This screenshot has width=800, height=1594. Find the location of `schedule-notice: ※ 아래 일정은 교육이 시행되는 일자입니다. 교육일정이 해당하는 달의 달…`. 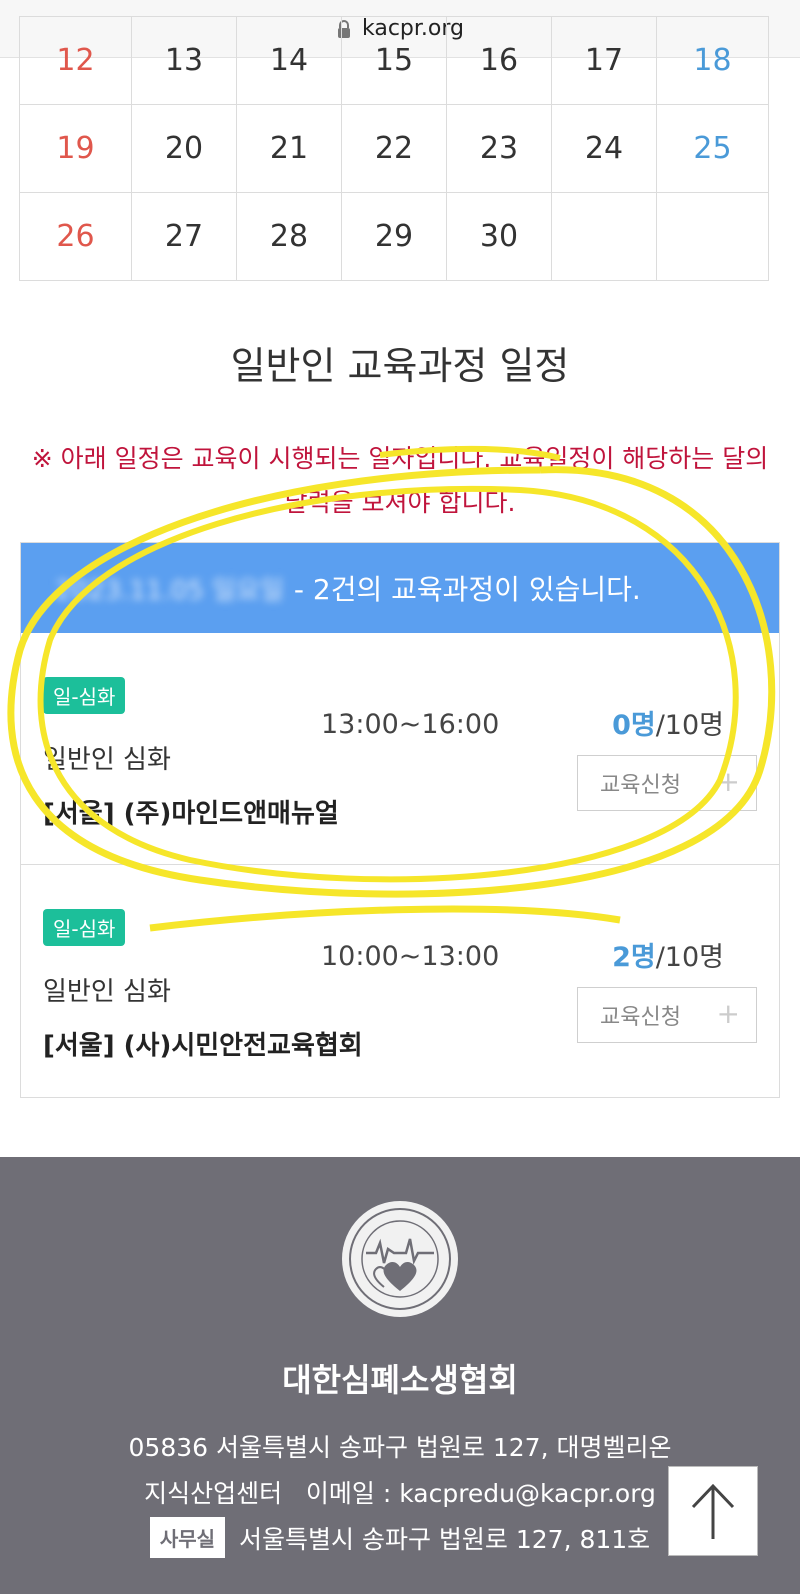

schedule-notice: ※ 아래 일정은 교육이 시행되는 일자입니다. 교육일정이 해당하는 달의 달… is located at coordinates (400, 480).